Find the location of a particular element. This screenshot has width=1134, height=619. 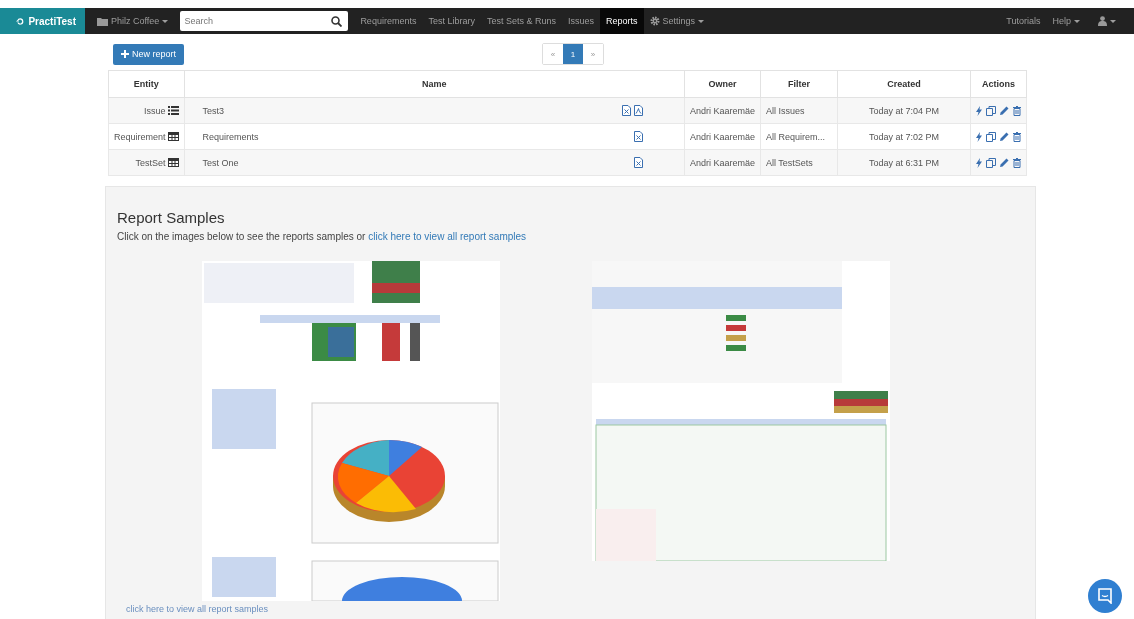

chat-icon is located at coordinates (1105, 596).